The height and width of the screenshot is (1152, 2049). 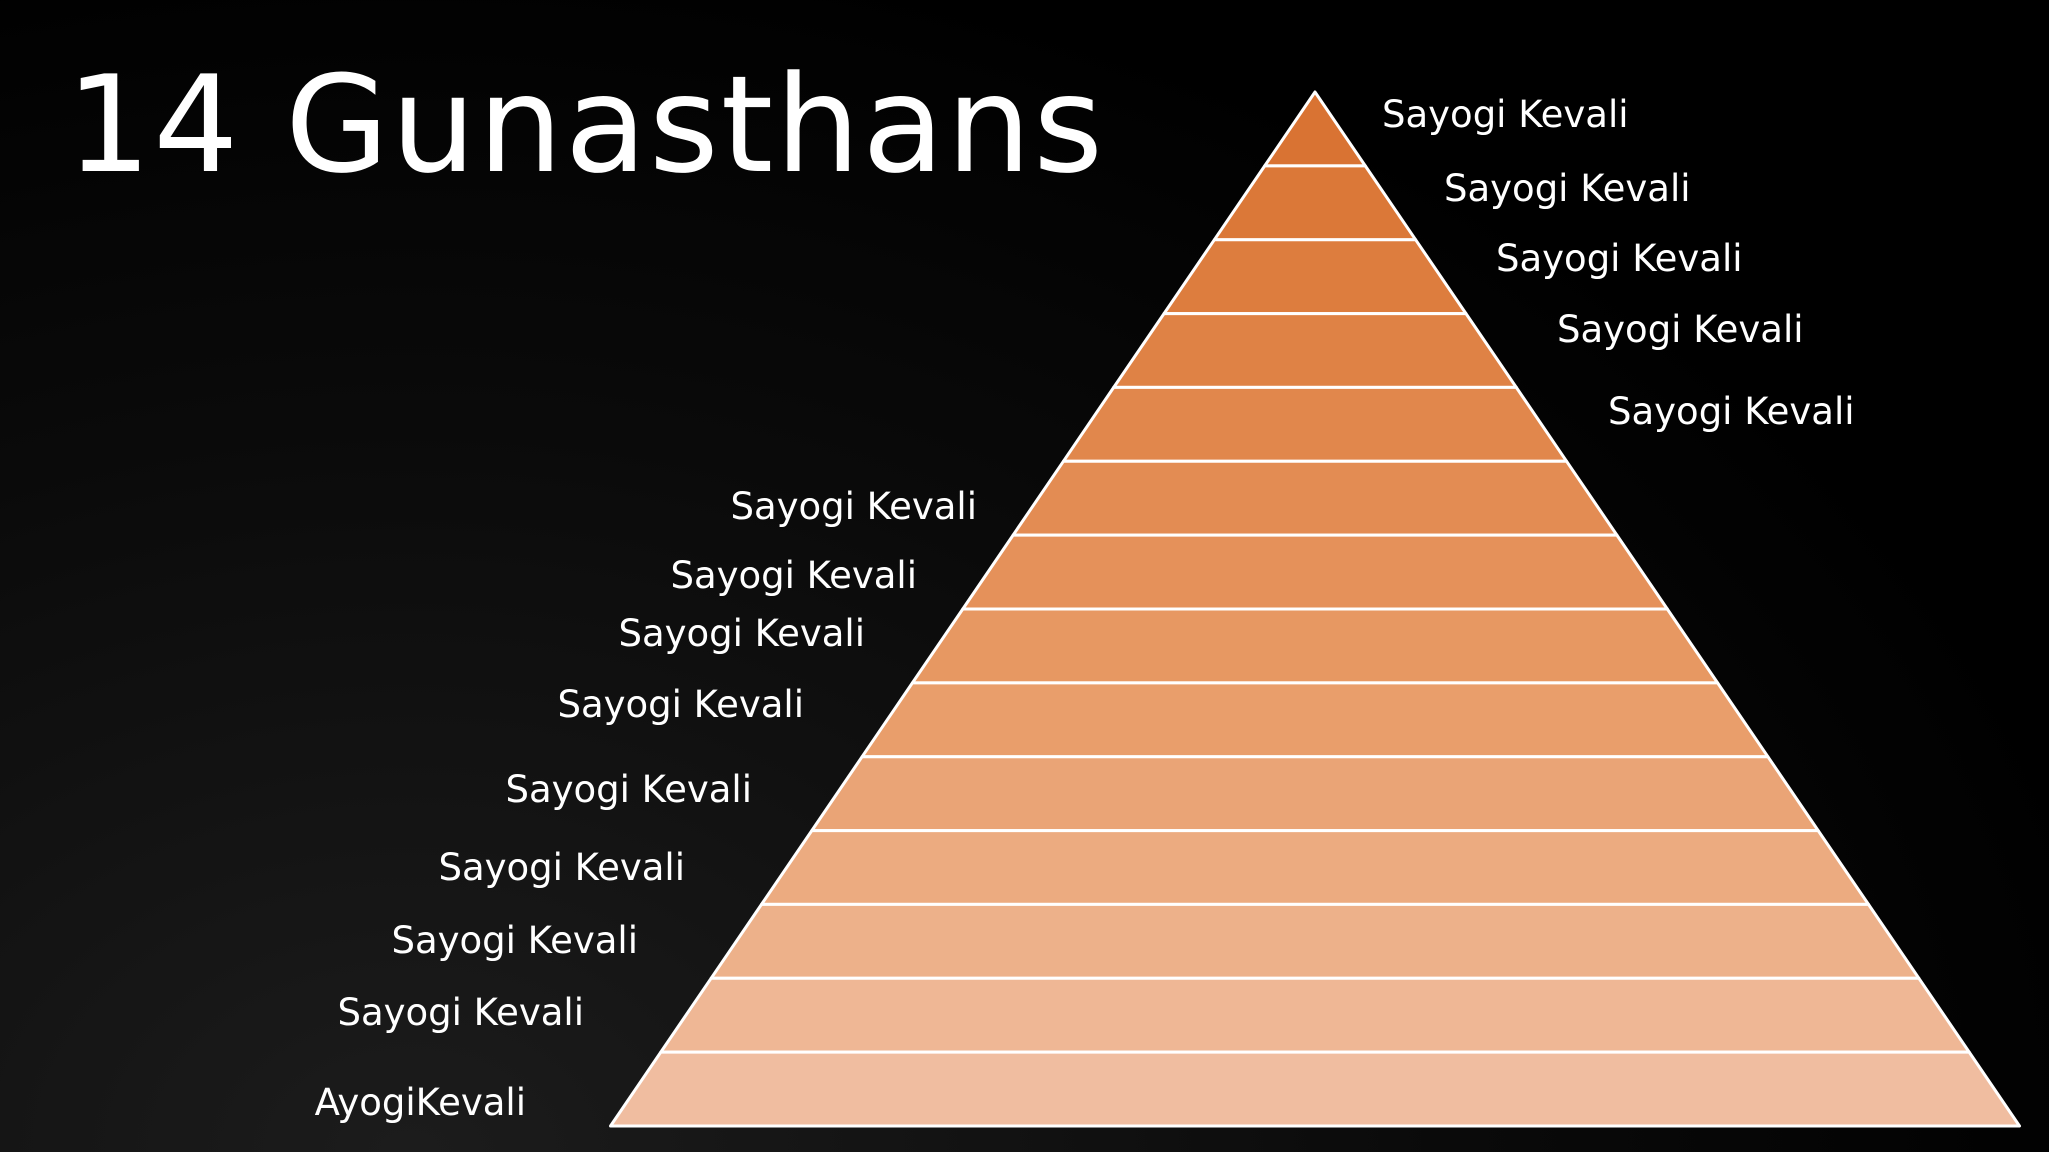 I want to click on level-label-10: Sayogi Kevali, so click(x=628, y=789).